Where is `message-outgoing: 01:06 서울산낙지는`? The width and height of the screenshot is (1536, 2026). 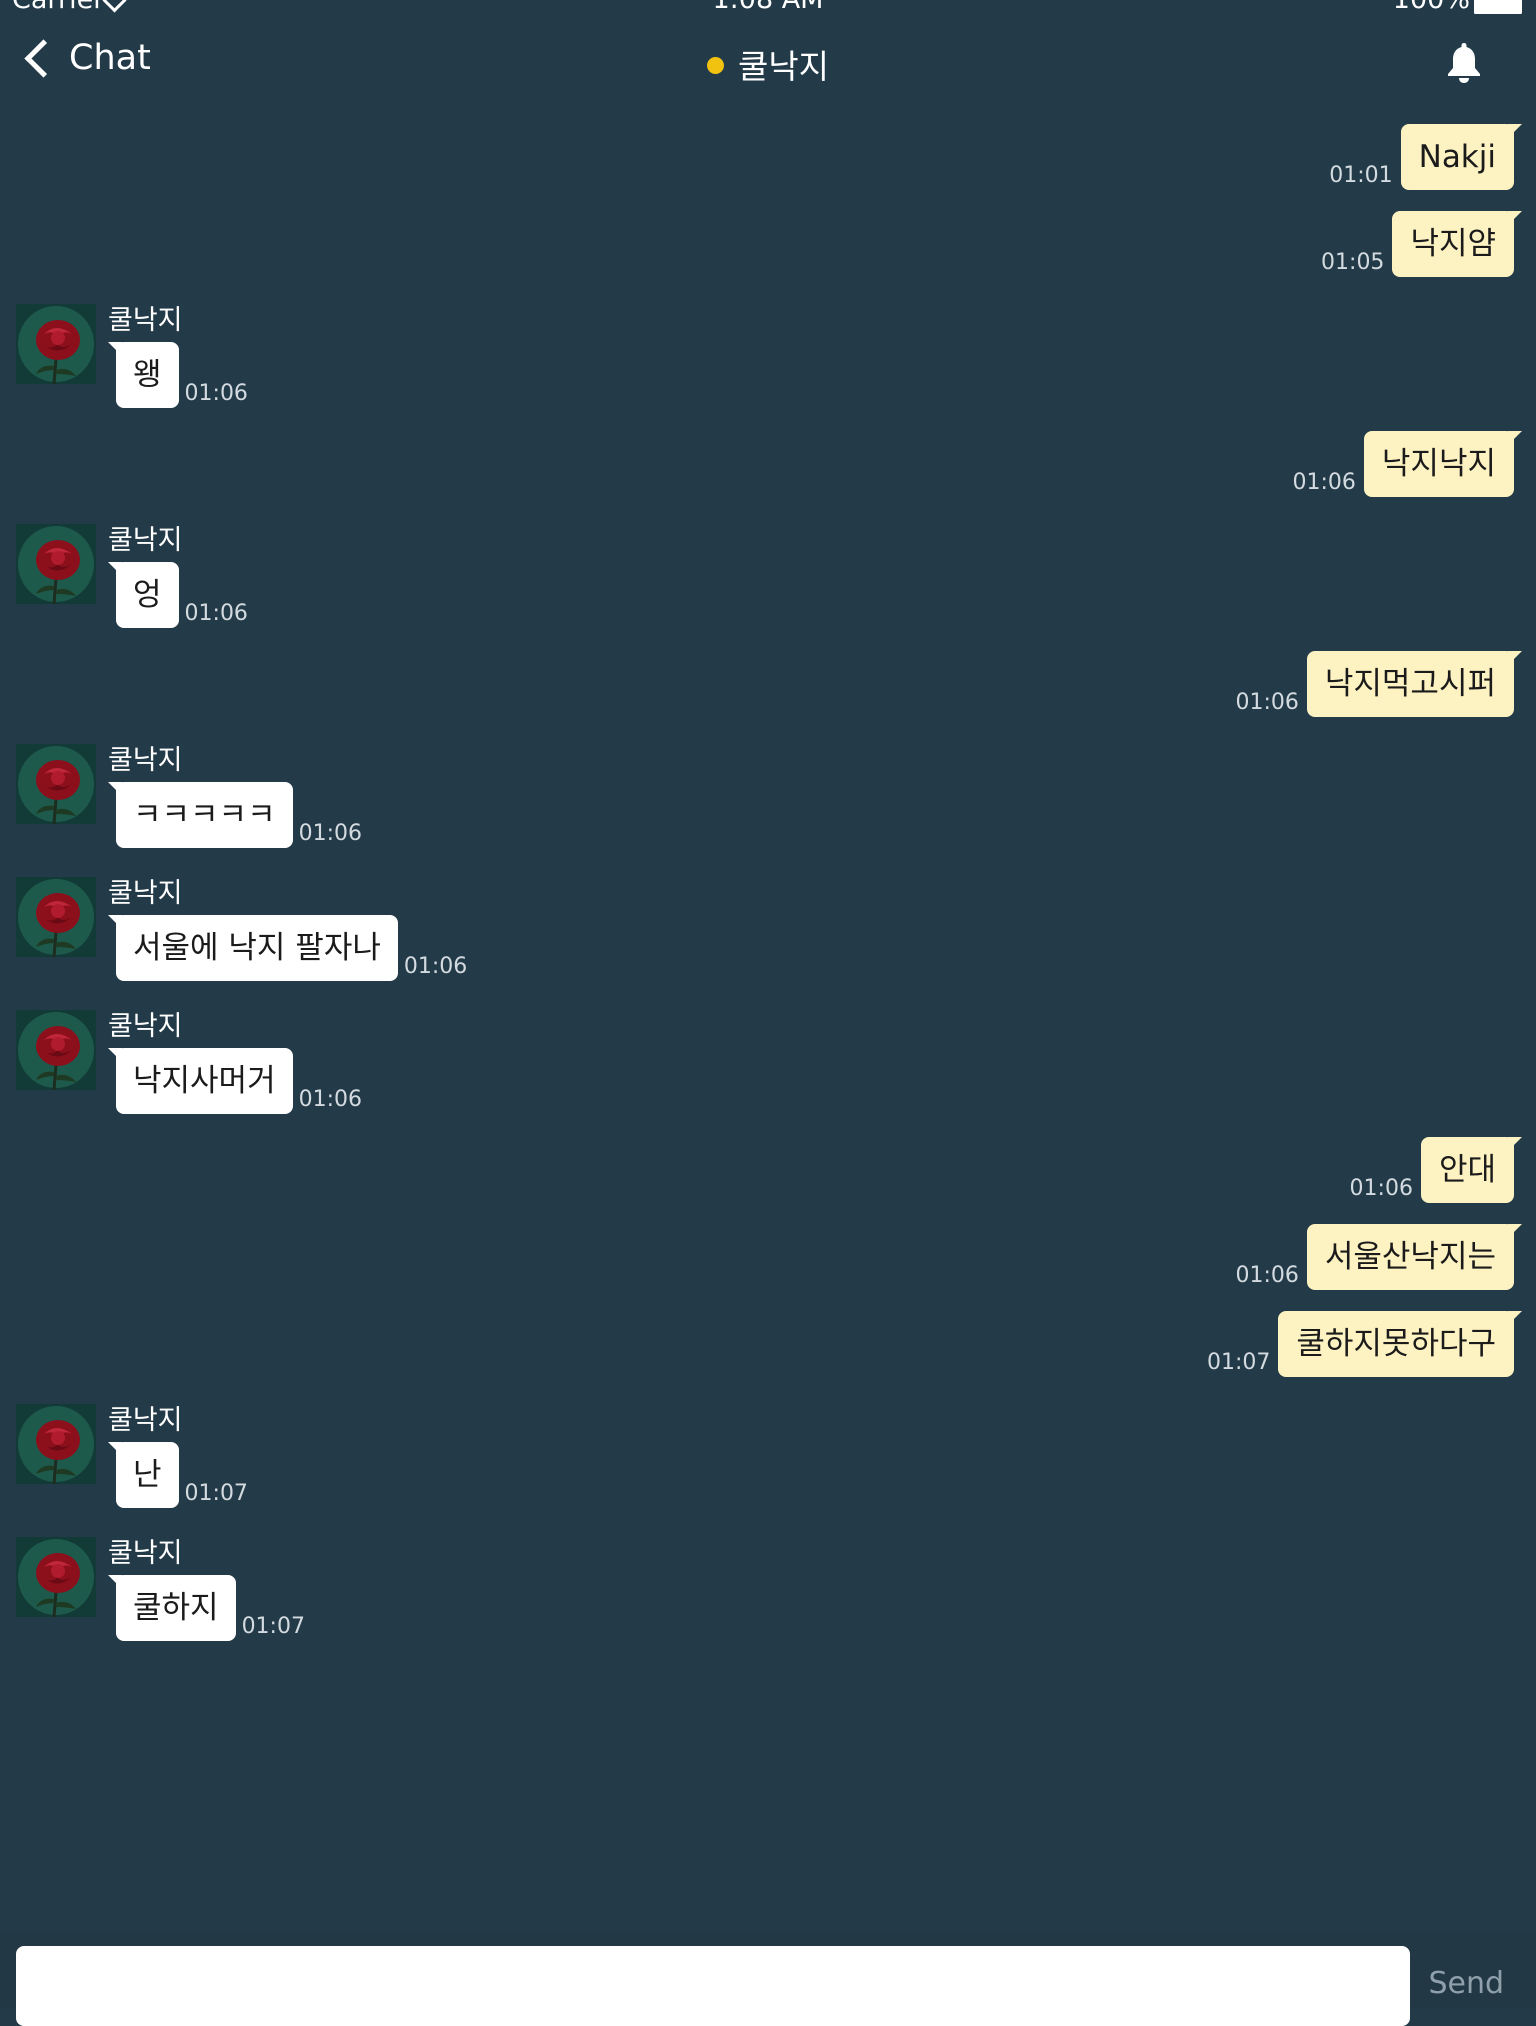
message-outgoing: 01:06 서울산낙지는 is located at coordinates (1379, 1257).